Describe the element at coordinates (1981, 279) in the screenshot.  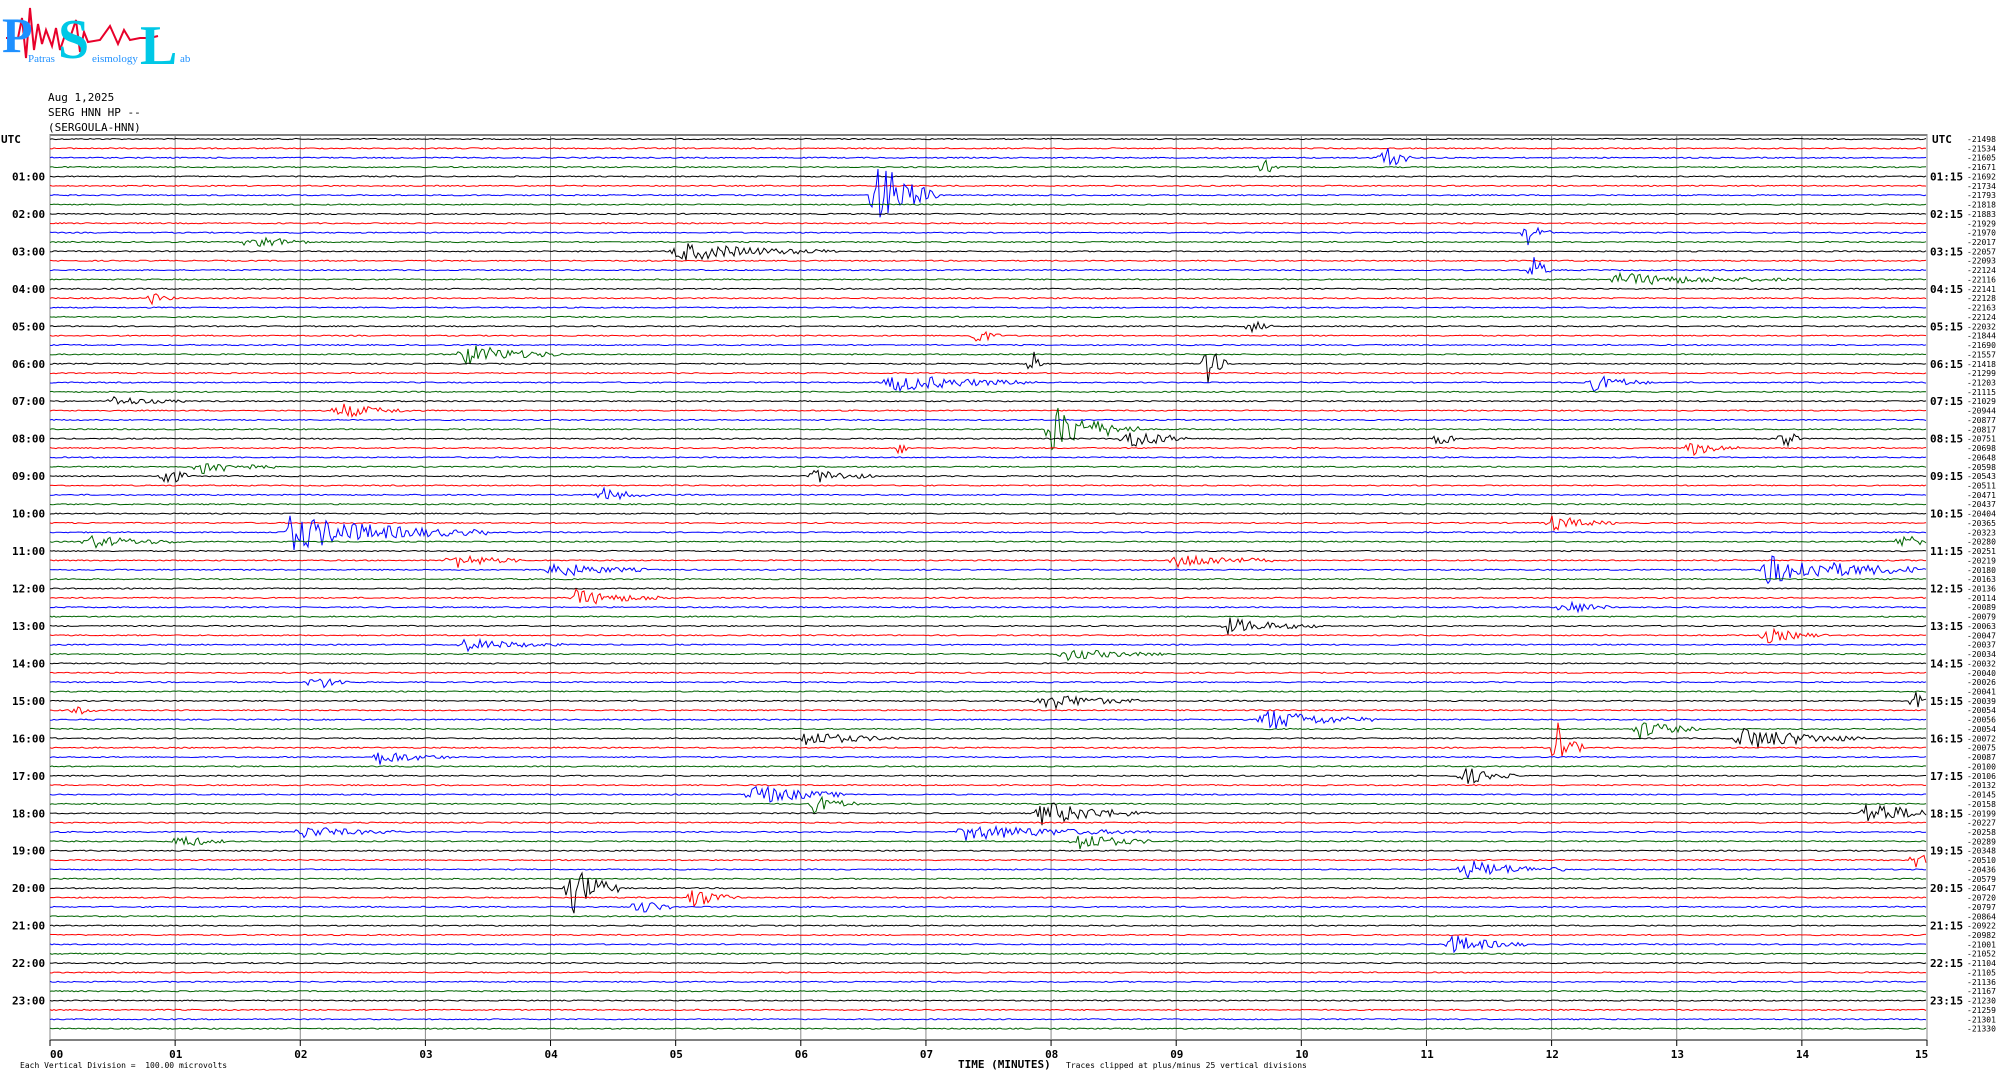
I see `trace-count-label: -22116` at that location.